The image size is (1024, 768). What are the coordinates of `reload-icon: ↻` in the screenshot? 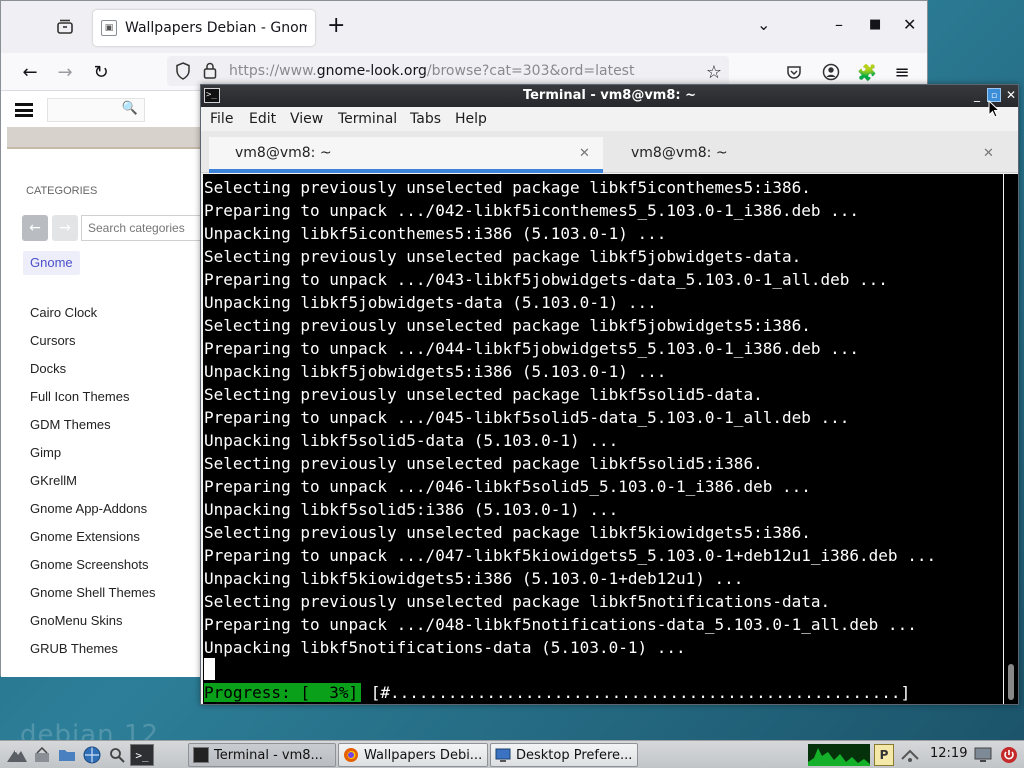 It's located at (101, 72).